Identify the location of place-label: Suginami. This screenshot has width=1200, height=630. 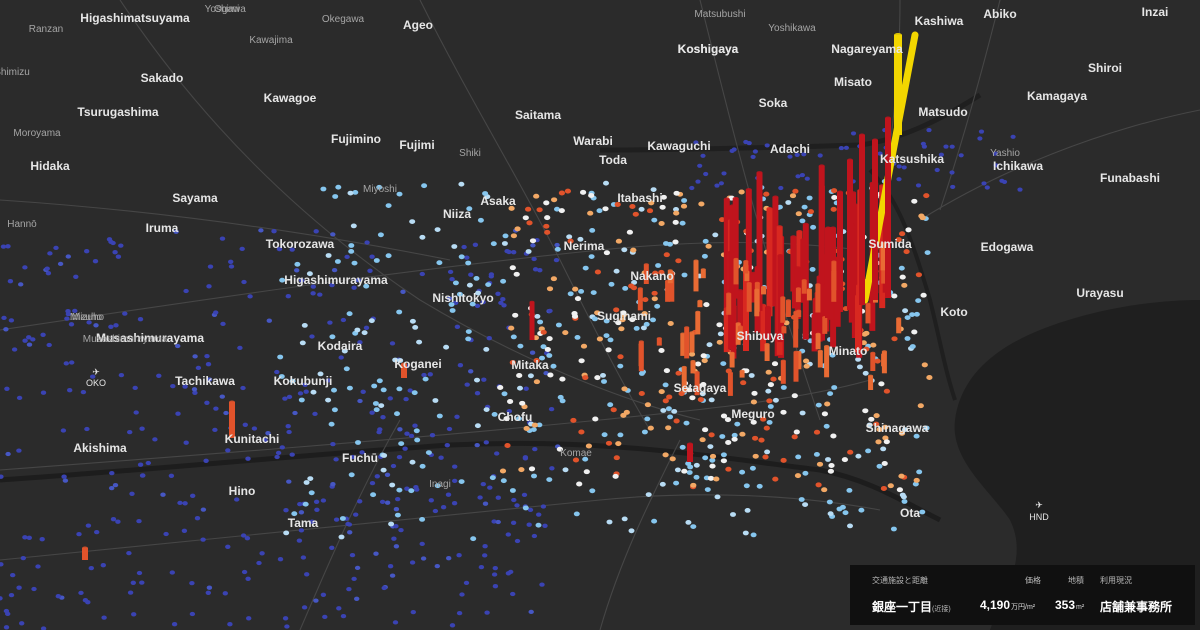
(624, 316).